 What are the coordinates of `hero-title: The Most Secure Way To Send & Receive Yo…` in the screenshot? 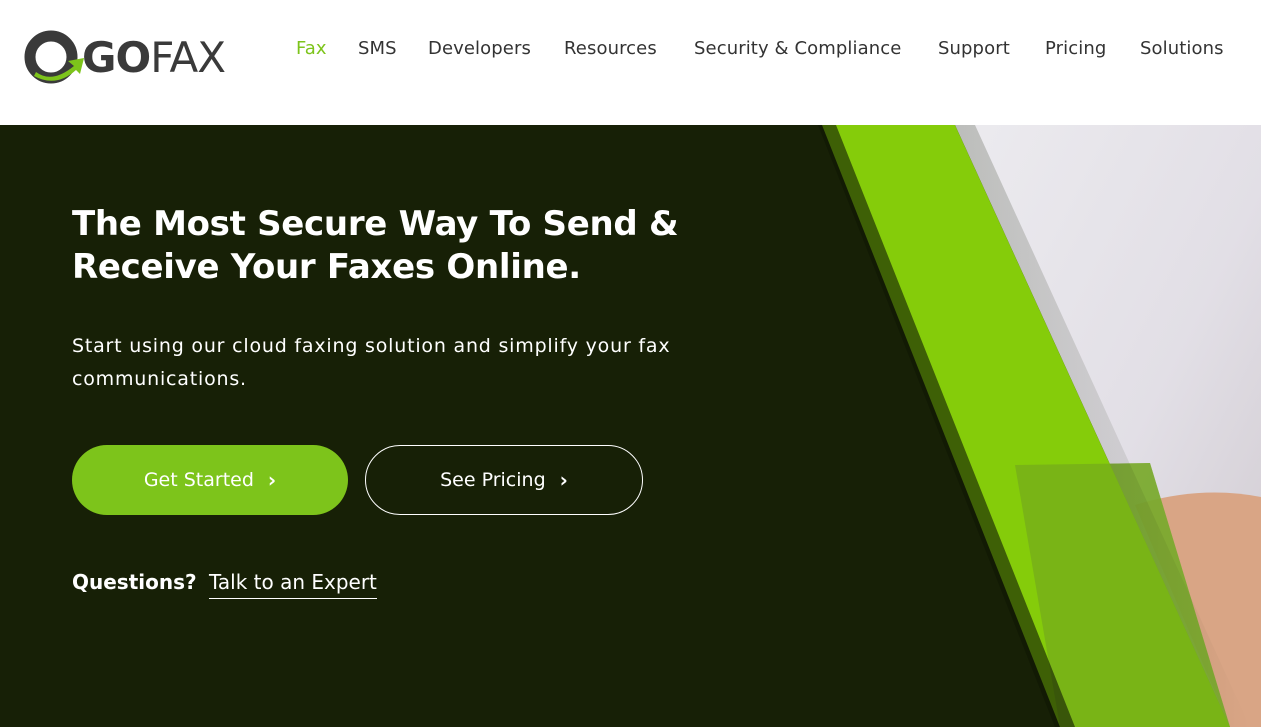 It's located at (375, 245).